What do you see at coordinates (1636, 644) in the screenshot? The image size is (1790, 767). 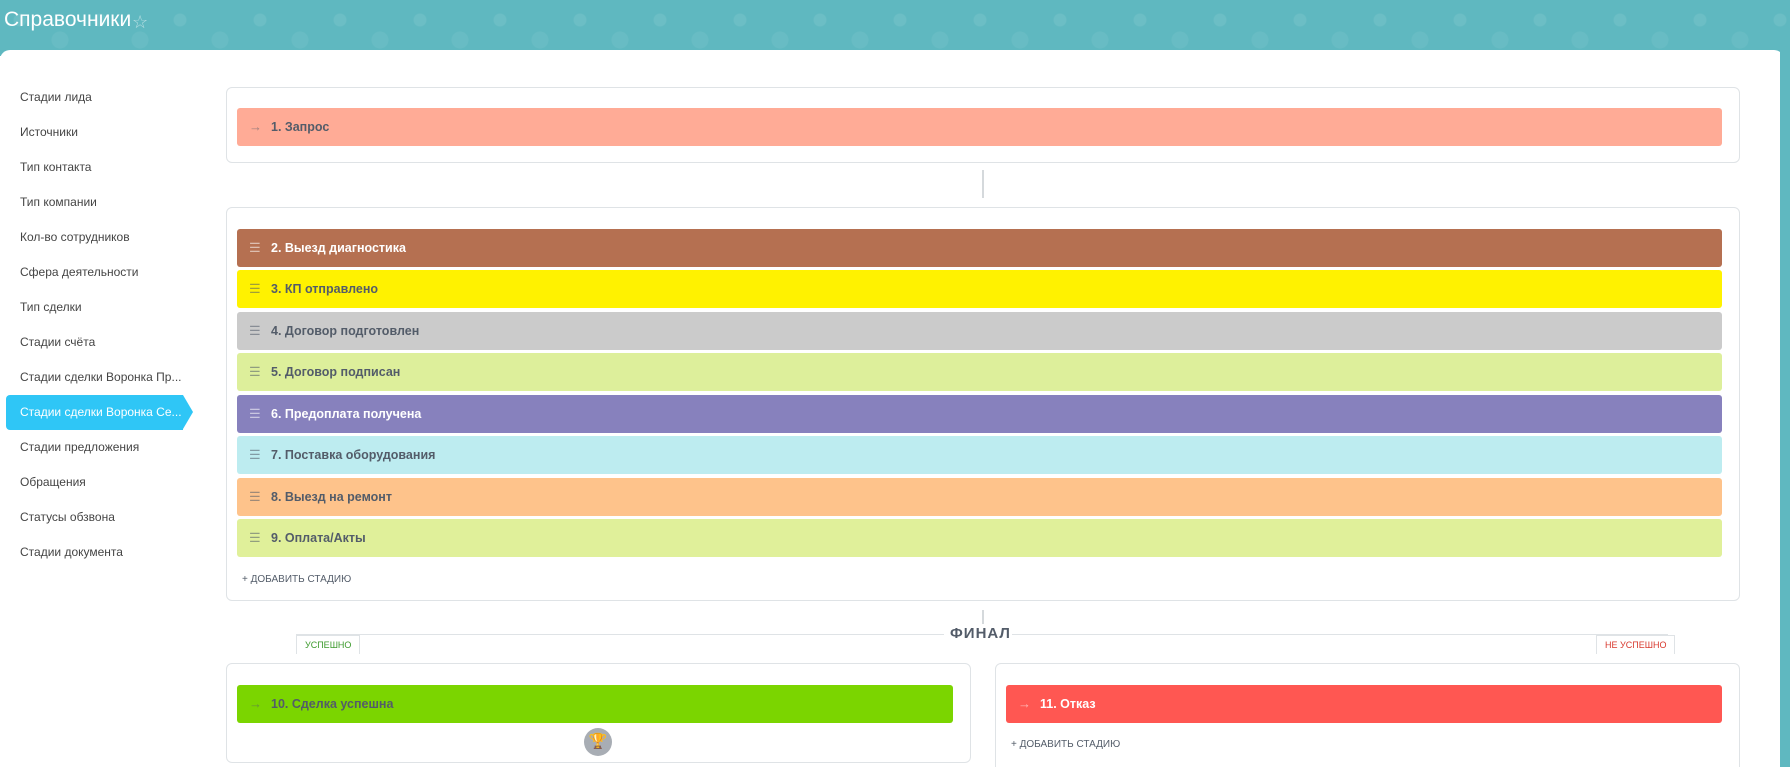 I see `fail-tag: НЕ УСПЕШНО` at bounding box center [1636, 644].